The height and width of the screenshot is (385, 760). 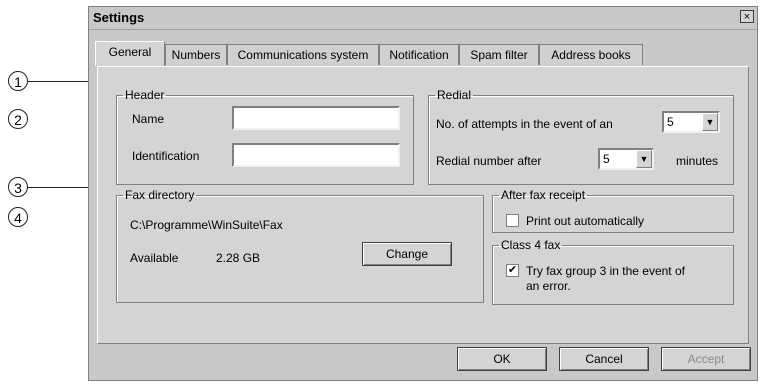 I want to click on identification-label: Identification, so click(x=166, y=156).